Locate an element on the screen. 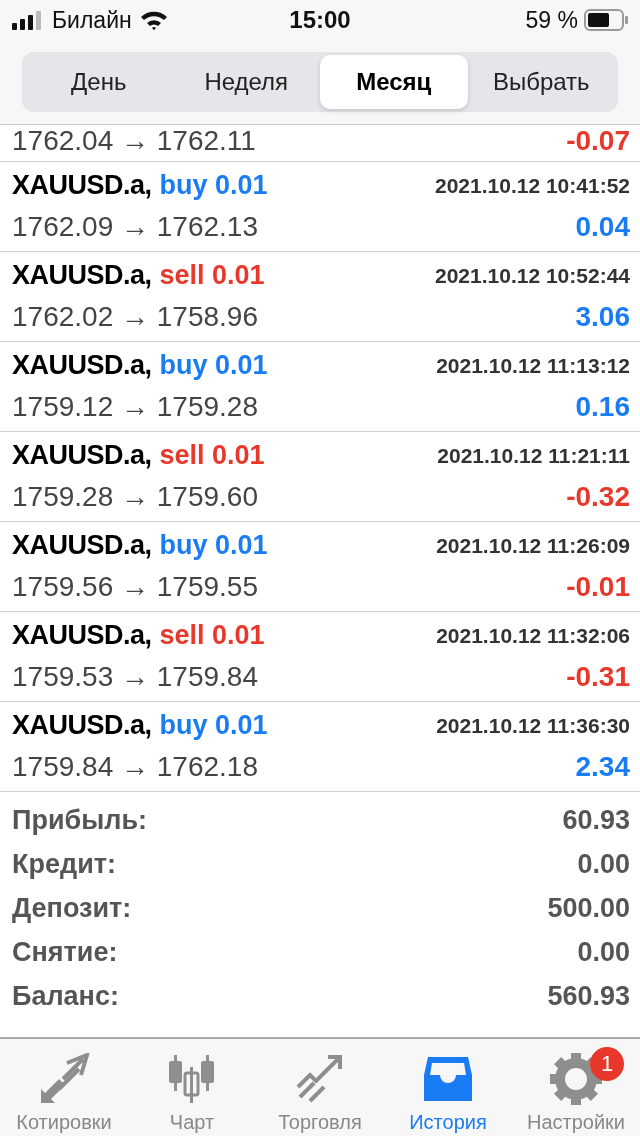 The height and width of the screenshot is (1136, 640). tab-bar-item: Котировки is located at coordinates (64, 1087).